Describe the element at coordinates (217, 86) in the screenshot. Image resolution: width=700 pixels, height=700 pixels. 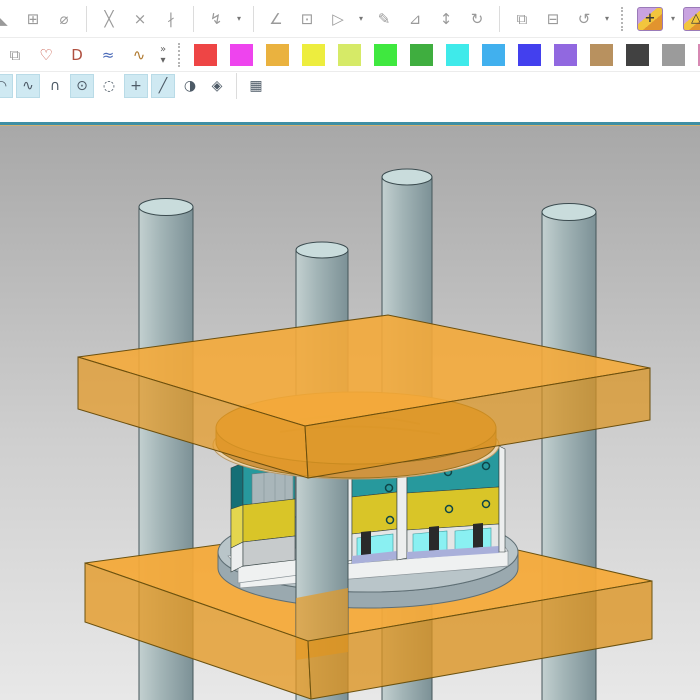
I see `mesh-surface-icon: ◈` at that location.